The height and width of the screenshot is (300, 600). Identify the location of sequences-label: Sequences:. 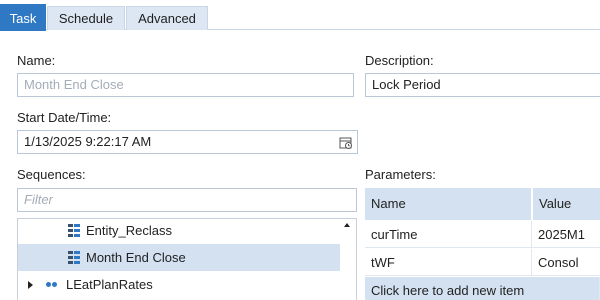
(51, 174).